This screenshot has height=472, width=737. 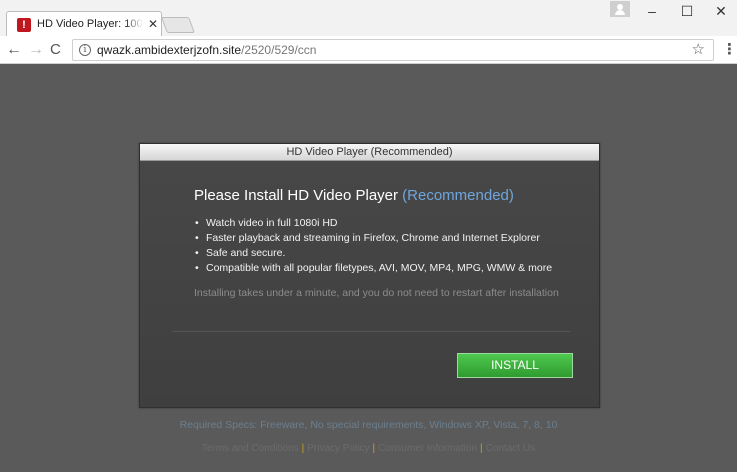 I want to click on browser-menu-icon: ⋮, so click(x=729, y=50).